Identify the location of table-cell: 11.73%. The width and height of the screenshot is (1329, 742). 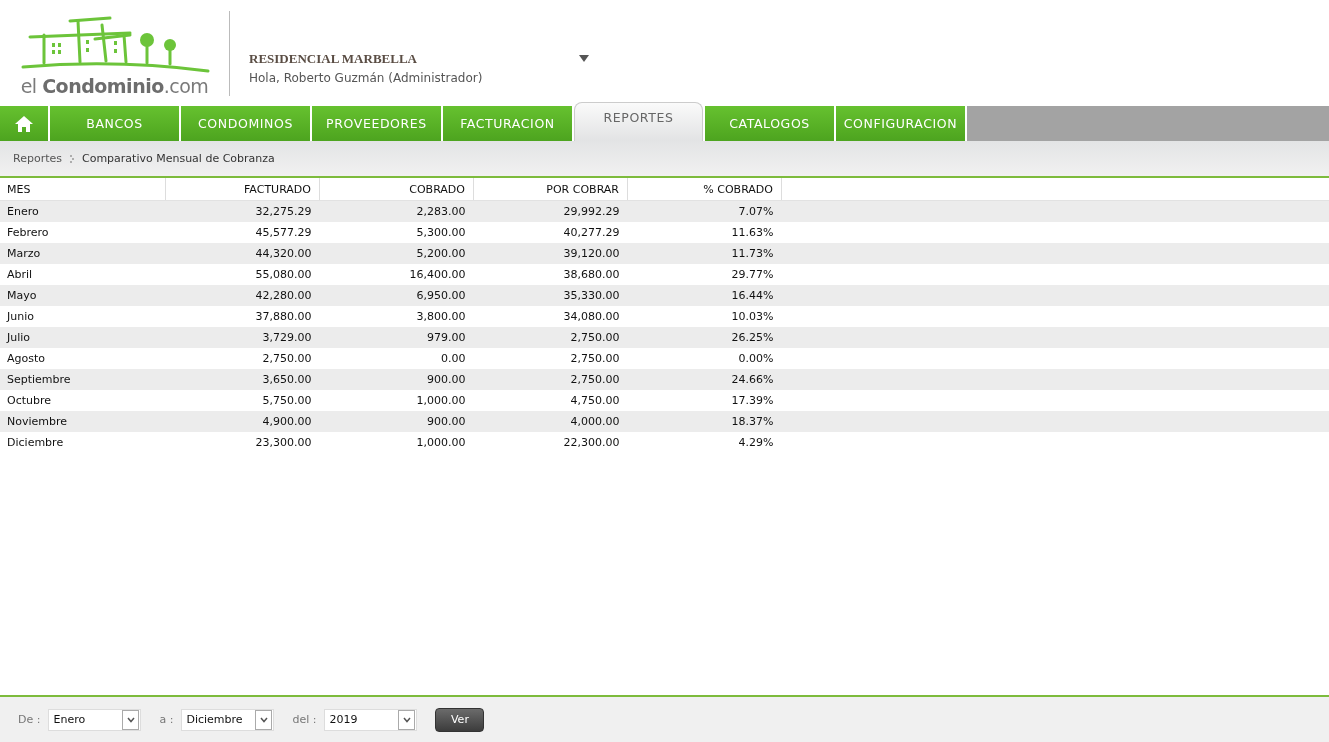
(704, 253).